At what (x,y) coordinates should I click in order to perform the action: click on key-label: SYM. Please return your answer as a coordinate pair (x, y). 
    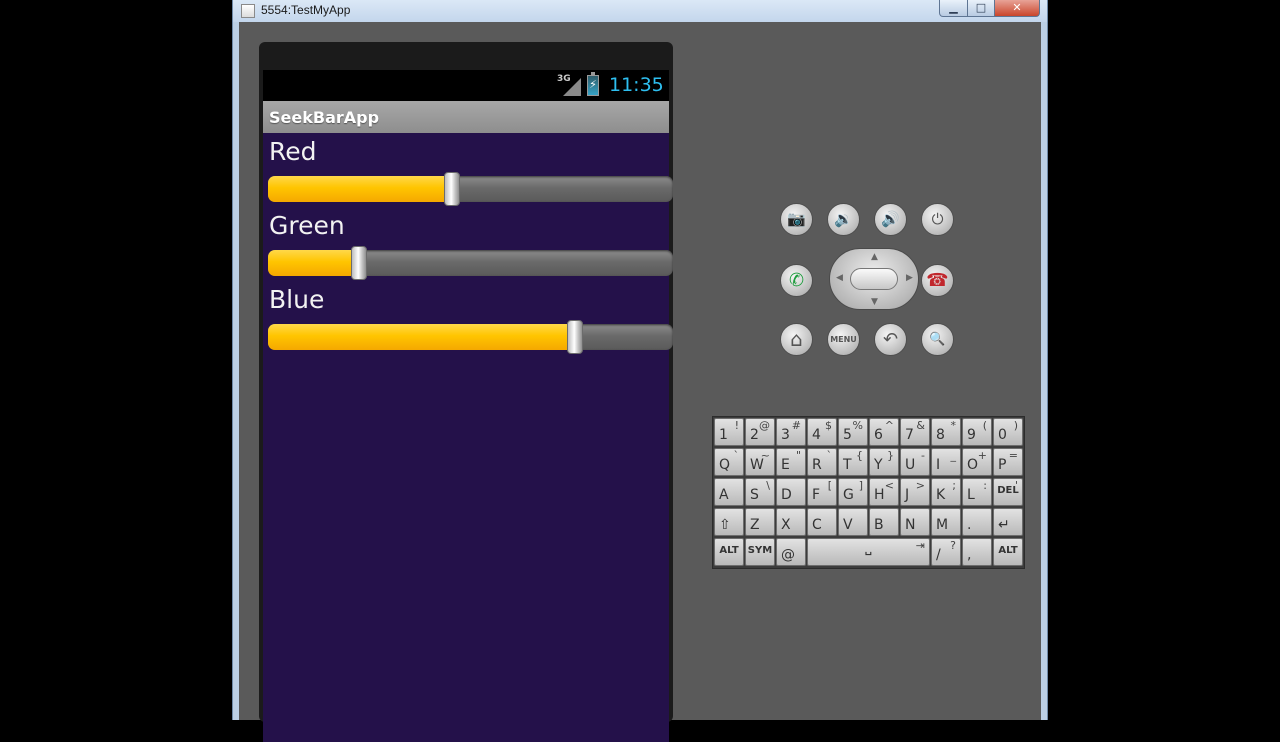
    Looking at the image, I should click on (760, 550).